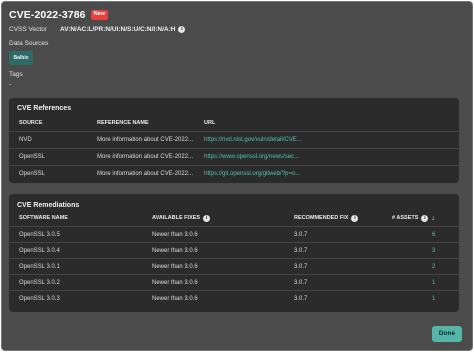  Describe the element at coordinates (39, 299) in the screenshot. I see `software-name: OpenSSL 3.0.3` at that location.